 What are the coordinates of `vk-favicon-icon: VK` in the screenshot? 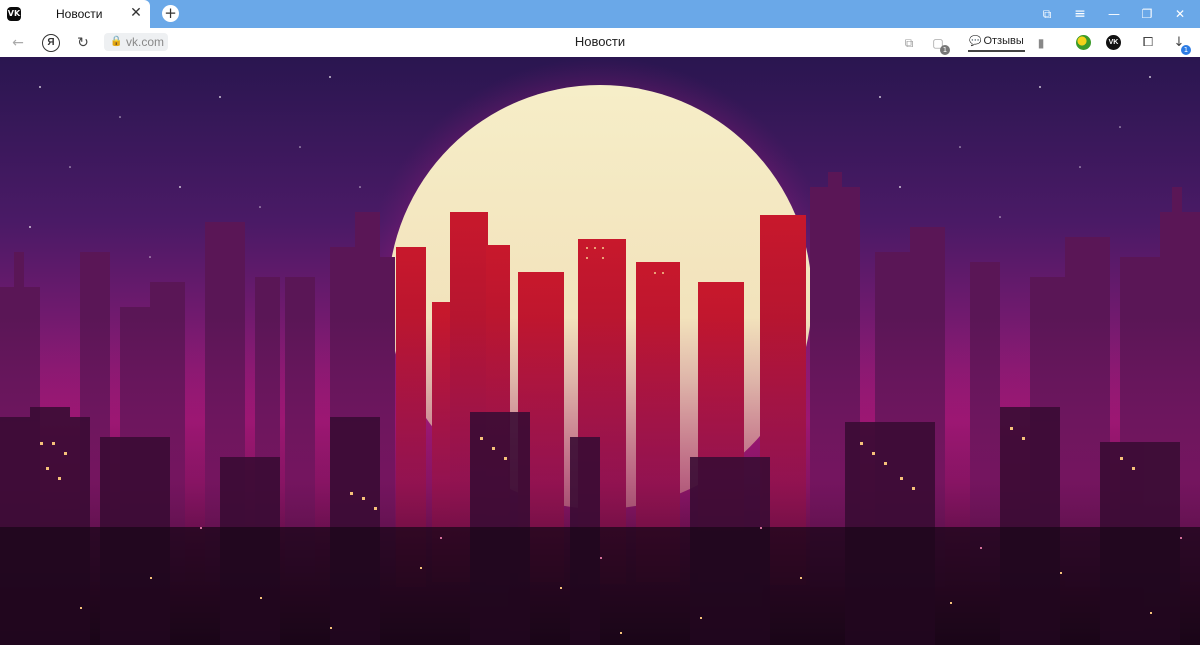 It's located at (14, 14).